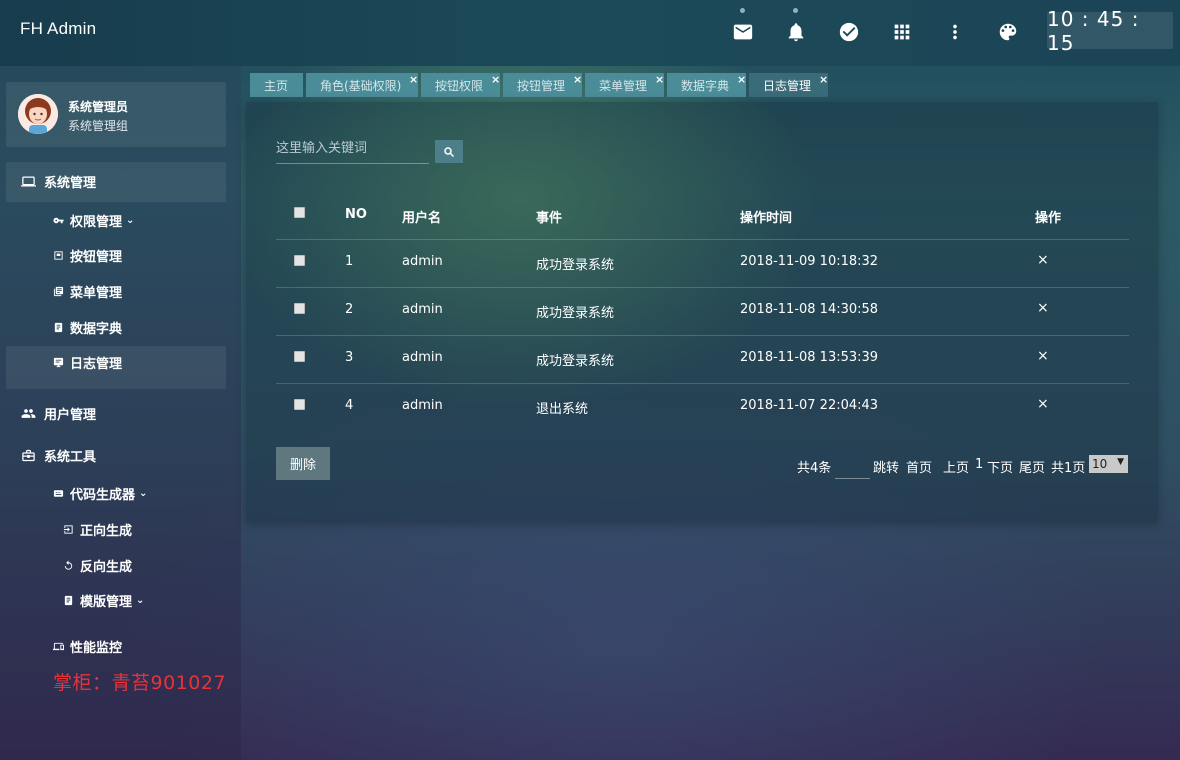  I want to click on sidebar-item-system-tools: 系统工具, so click(58, 455).